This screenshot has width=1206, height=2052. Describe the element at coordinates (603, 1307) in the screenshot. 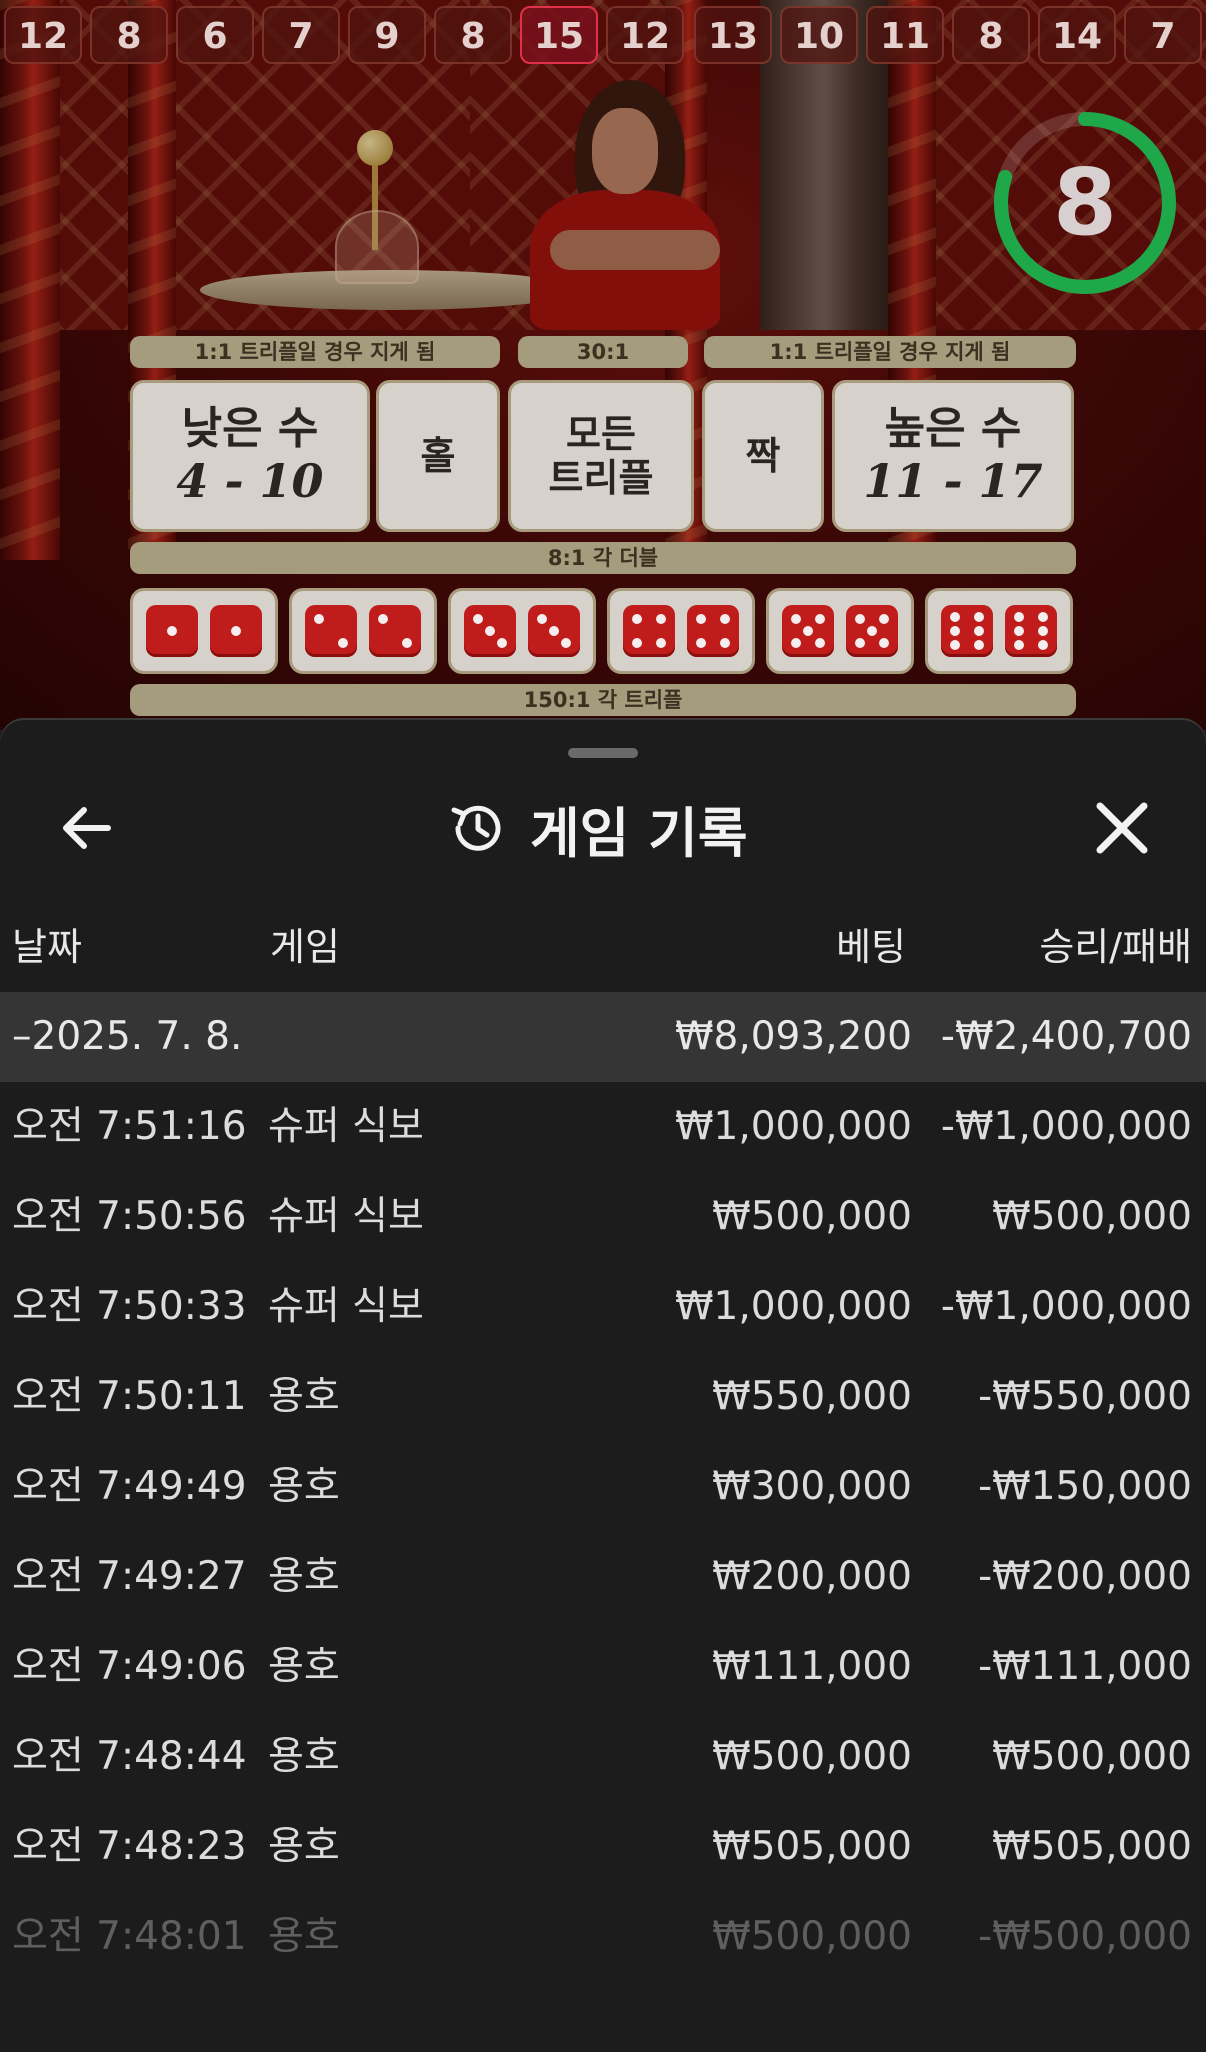

I see `history-row: 오전 7:50:33 슈퍼 식보 ₩1,000,000 -₩1,000,000` at that location.